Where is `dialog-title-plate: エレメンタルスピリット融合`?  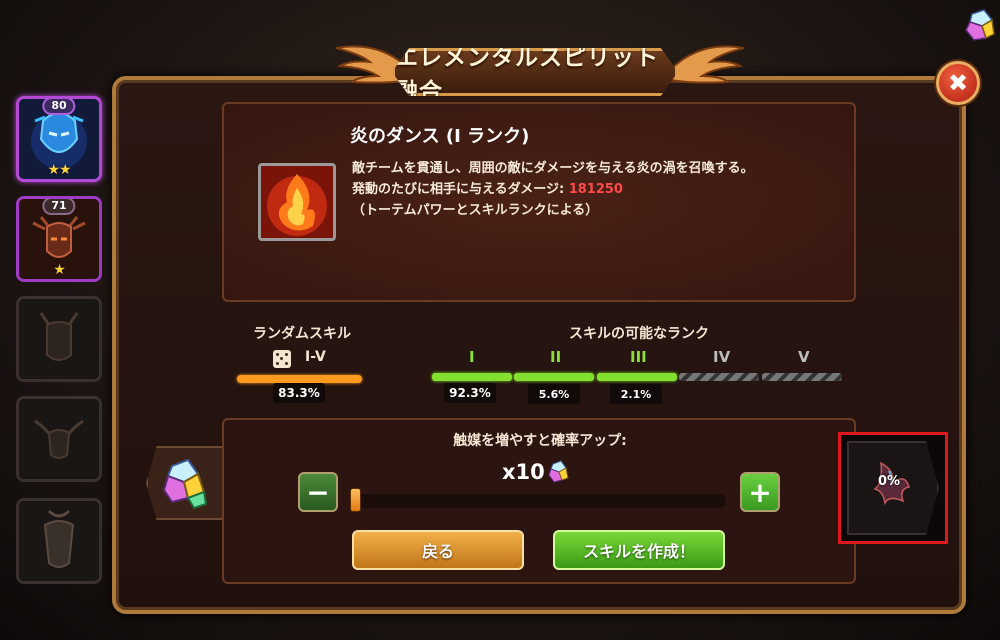
dialog-title-plate: エレメンタルスピリット融合 is located at coordinates (535, 72).